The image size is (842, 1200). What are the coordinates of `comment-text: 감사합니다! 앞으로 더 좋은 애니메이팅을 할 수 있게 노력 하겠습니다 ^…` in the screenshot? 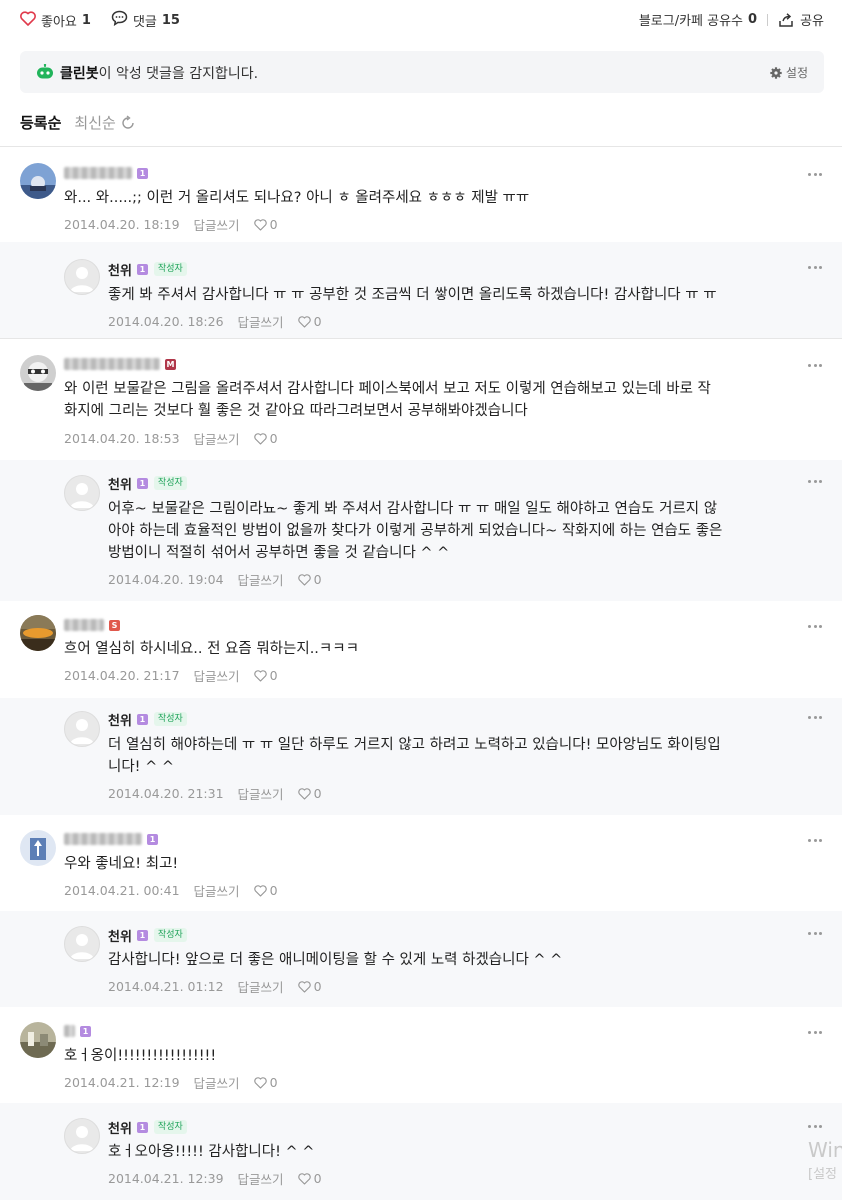 It's located at (335, 960).